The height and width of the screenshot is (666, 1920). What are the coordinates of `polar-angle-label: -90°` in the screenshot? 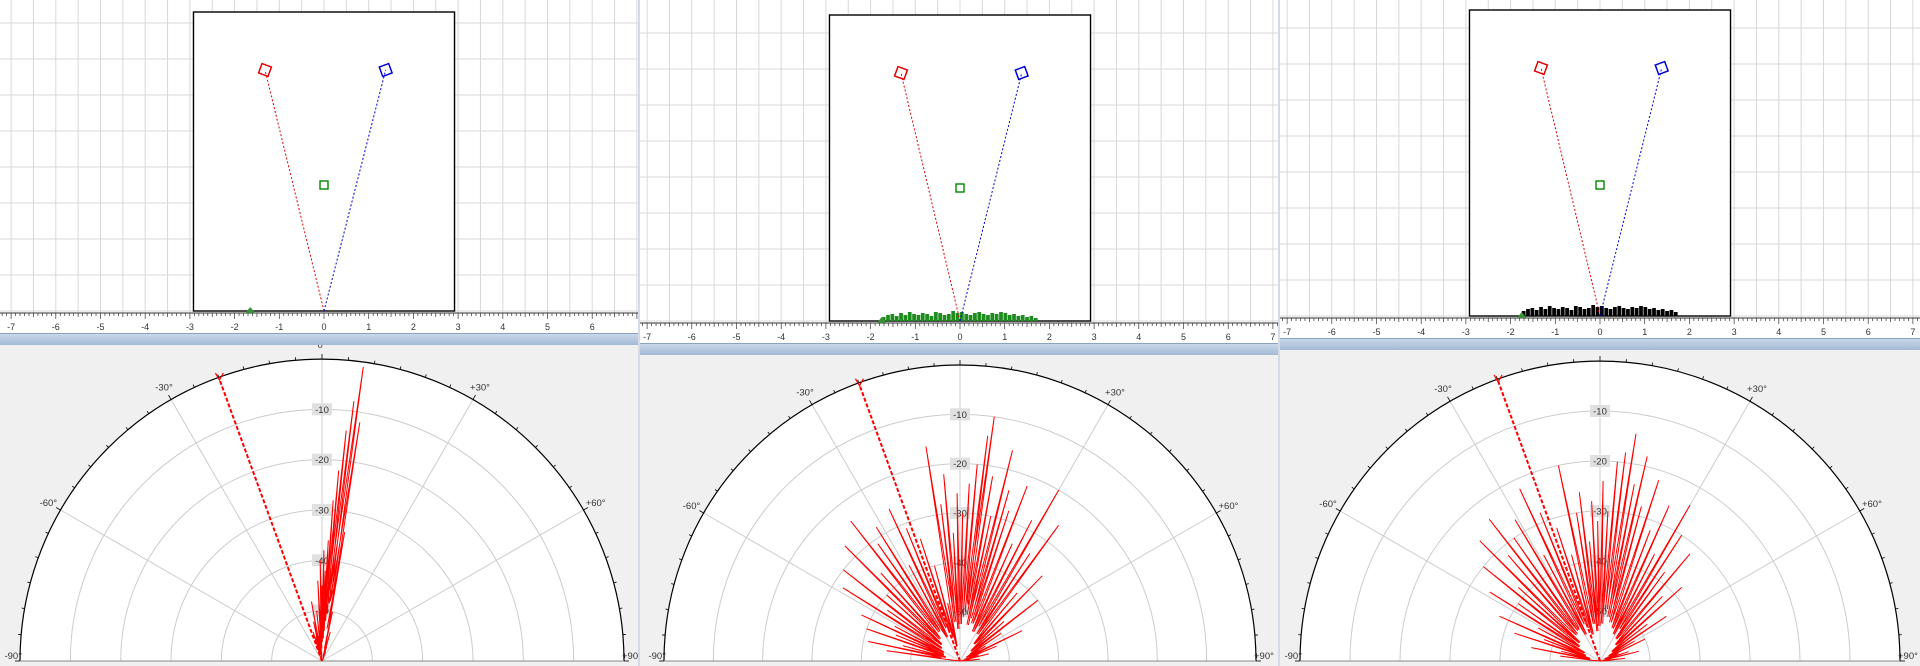 It's located at (657, 656).